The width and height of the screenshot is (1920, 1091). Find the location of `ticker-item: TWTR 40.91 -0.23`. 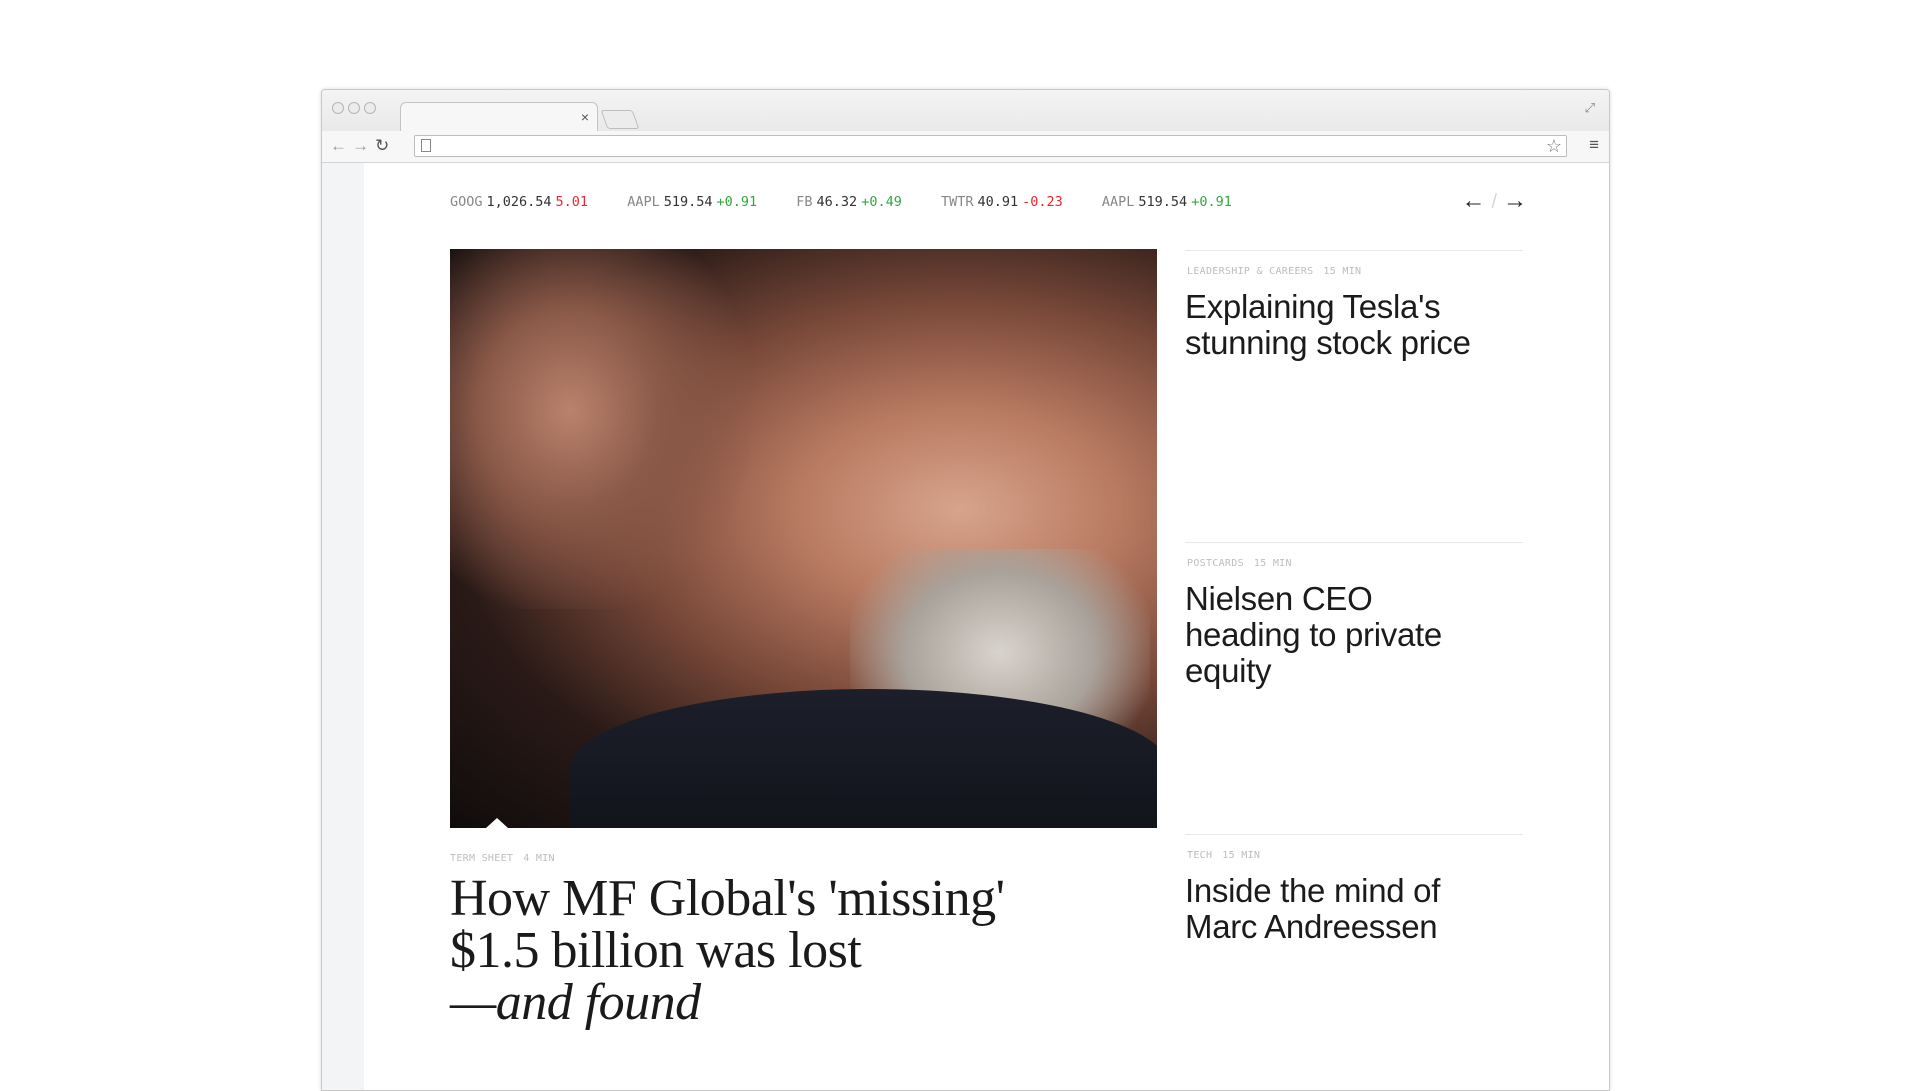

ticker-item: TWTR 40.91 -0.23 is located at coordinates (1002, 202).